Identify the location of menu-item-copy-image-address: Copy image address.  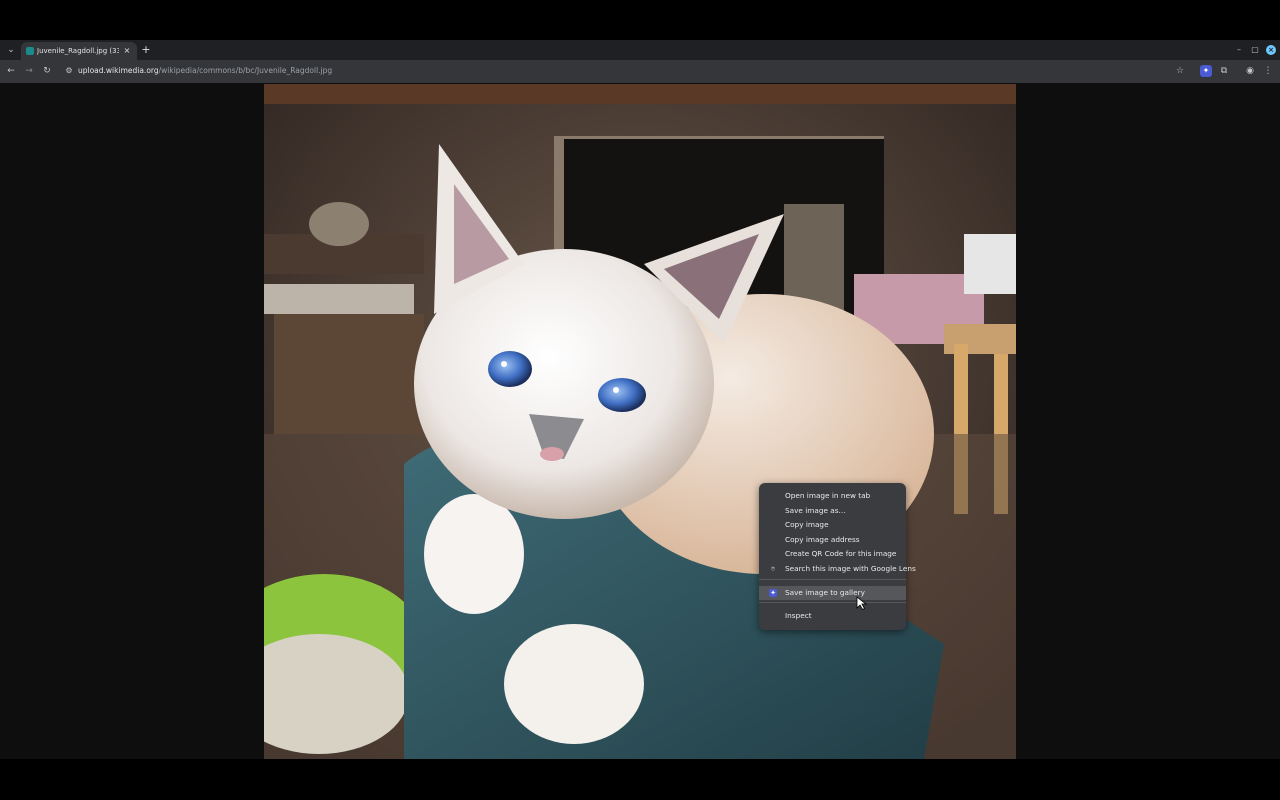
(832, 540).